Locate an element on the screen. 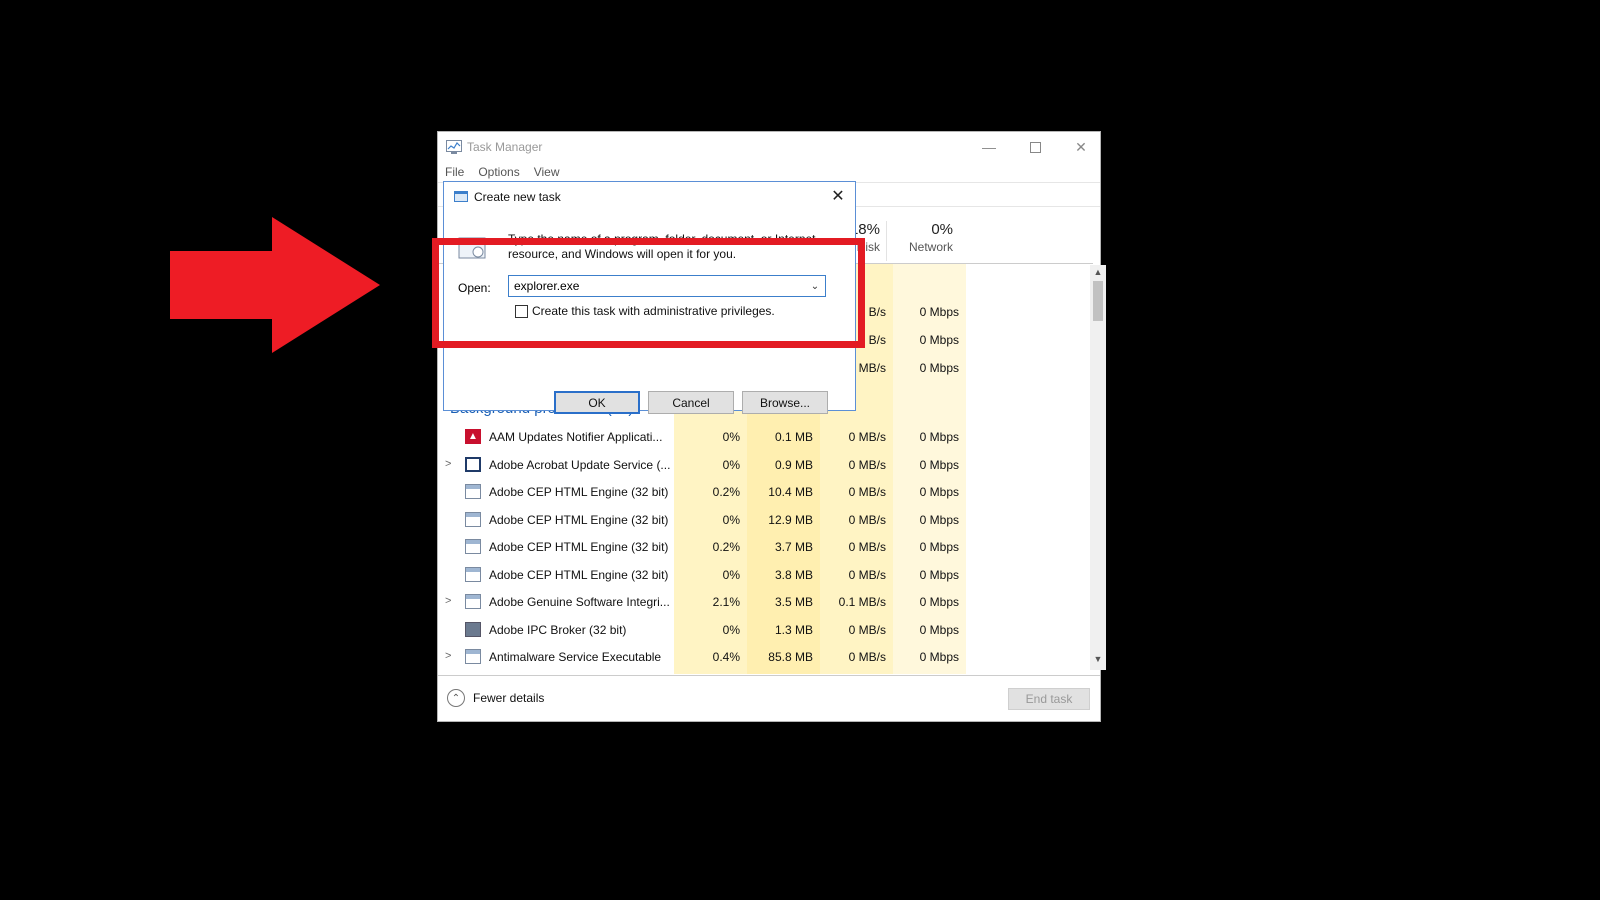 The image size is (1600, 900). chevron-up-icon: ⌃ is located at coordinates (456, 698).